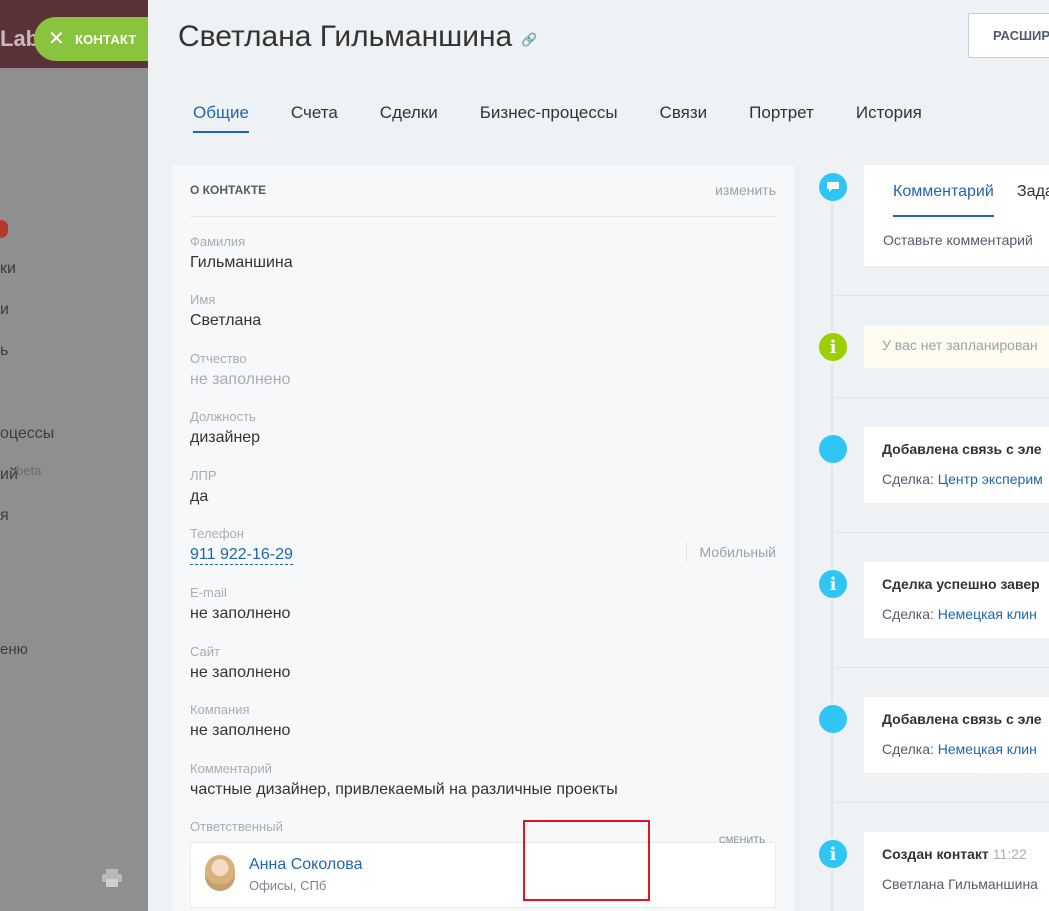 This screenshot has height=911, width=1049. What do you see at coordinates (1008, 35) in the screenshot?
I see `expand-button: РАСШИР` at bounding box center [1008, 35].